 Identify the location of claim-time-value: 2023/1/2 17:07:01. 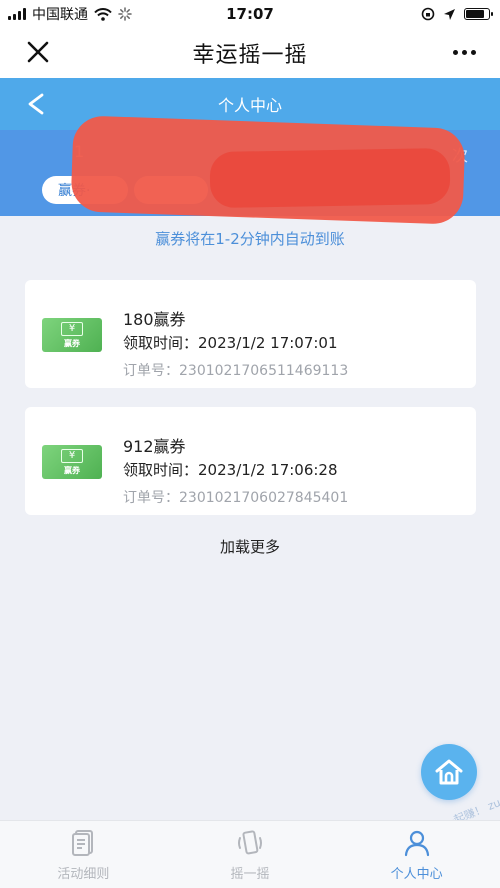
(268, 343).